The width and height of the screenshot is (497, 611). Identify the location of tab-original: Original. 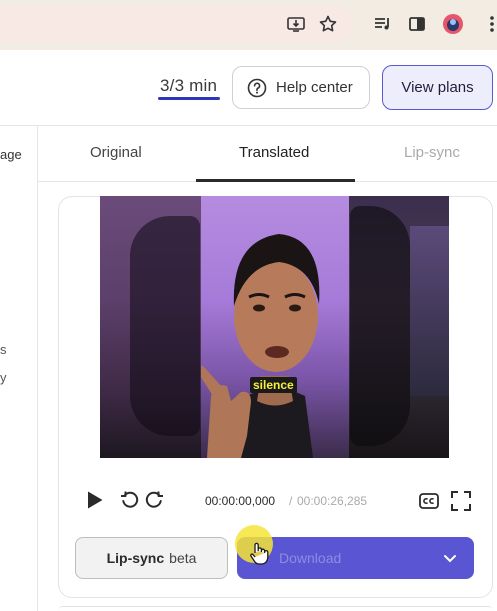
(116, 152).